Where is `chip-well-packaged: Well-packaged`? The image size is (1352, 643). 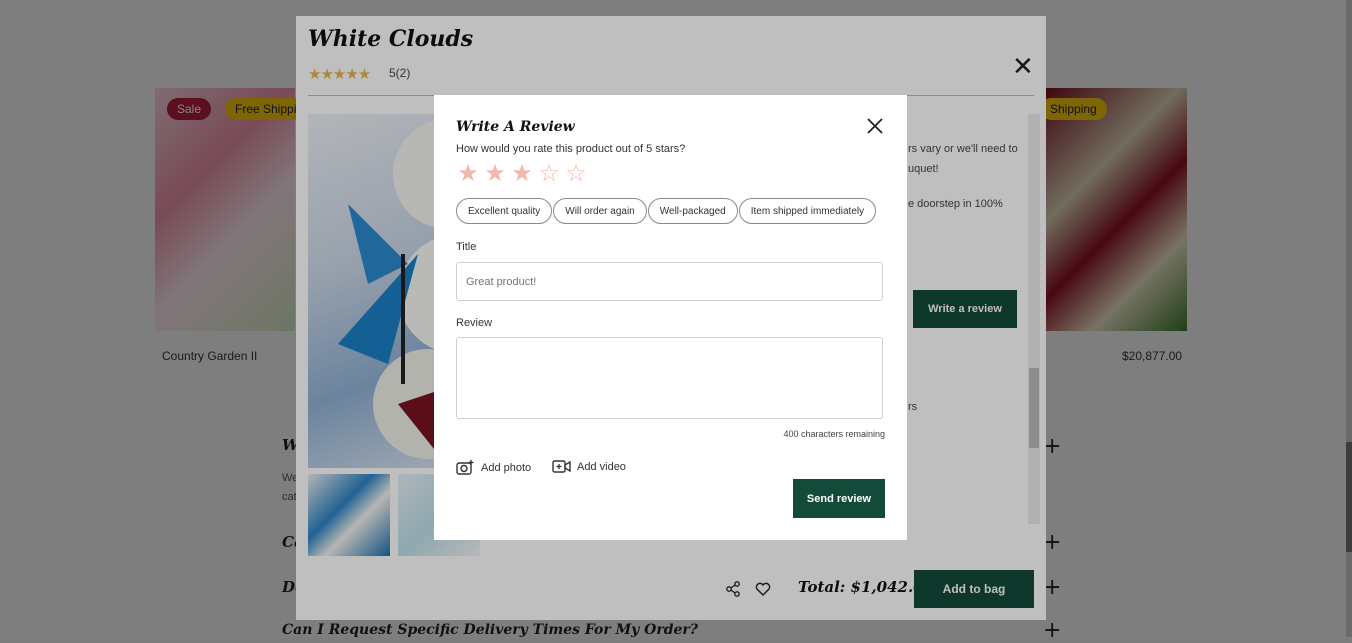
chip-well-packaged: Well-packaged is located at coordinates (692, 211).